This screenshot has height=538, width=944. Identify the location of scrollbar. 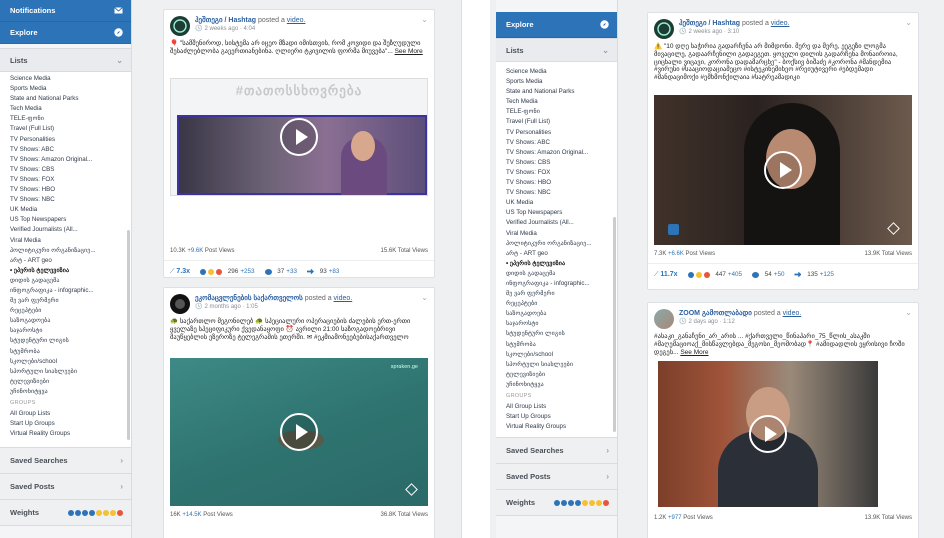
(128, 335).